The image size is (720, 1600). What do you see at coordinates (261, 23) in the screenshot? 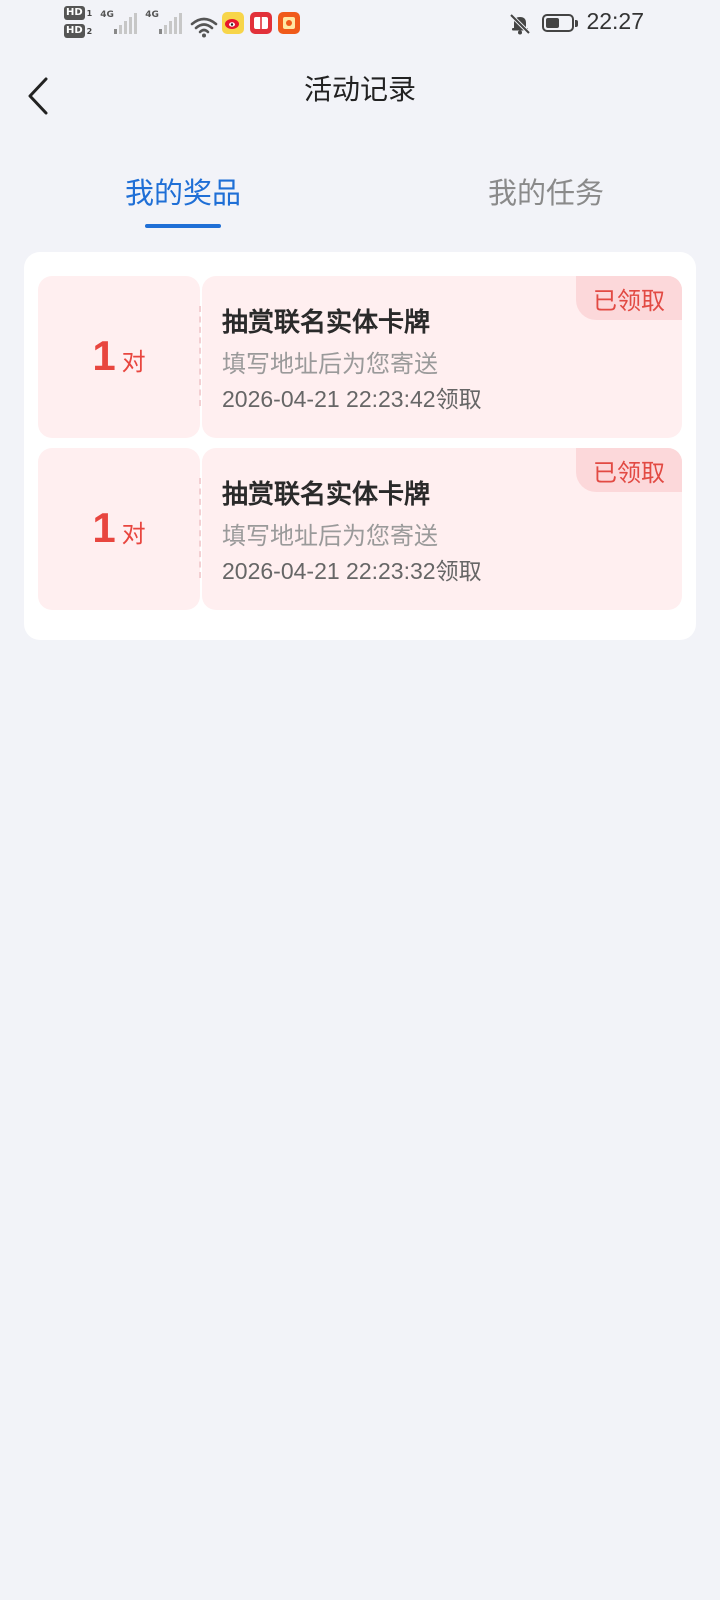
I see `book-app-icon` at bounding box center [261, 23].